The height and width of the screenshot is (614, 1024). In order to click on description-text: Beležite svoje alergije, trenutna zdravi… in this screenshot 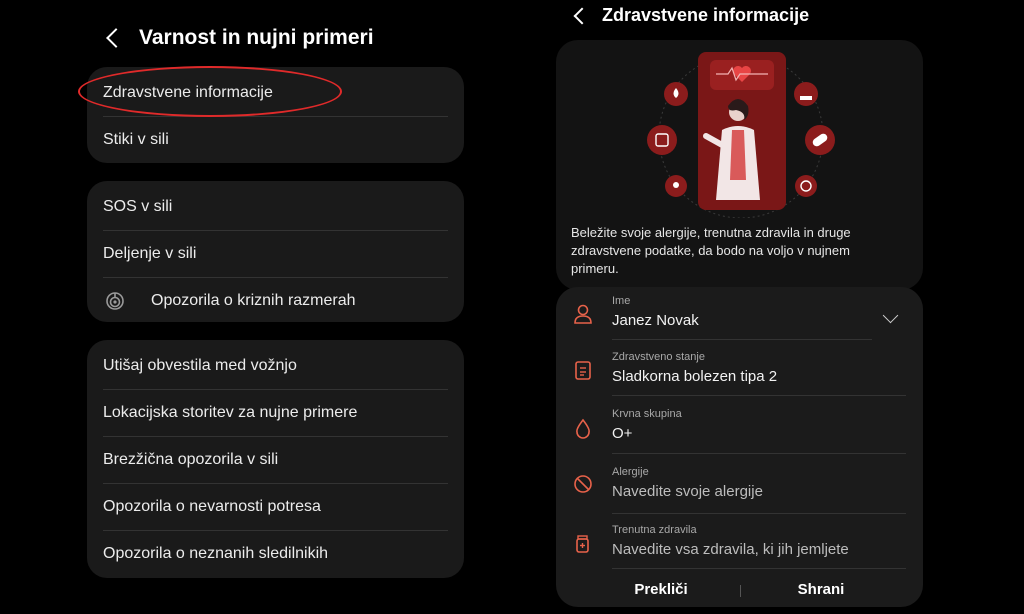, I will do `click(711, 250)`.